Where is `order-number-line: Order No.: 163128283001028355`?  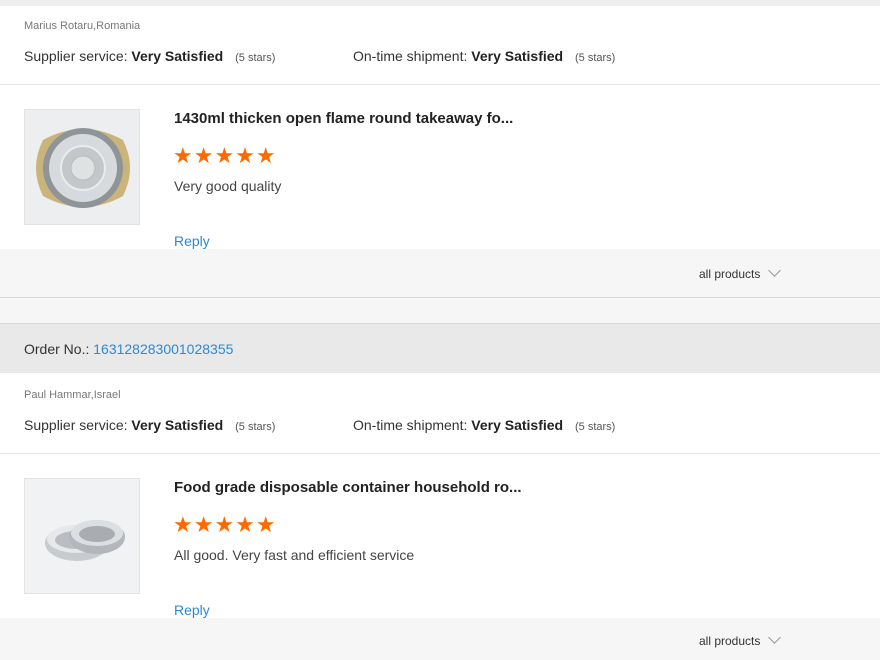
order-number-line: Order No.: 163128283001028355 is located at coordinates (128, 349).